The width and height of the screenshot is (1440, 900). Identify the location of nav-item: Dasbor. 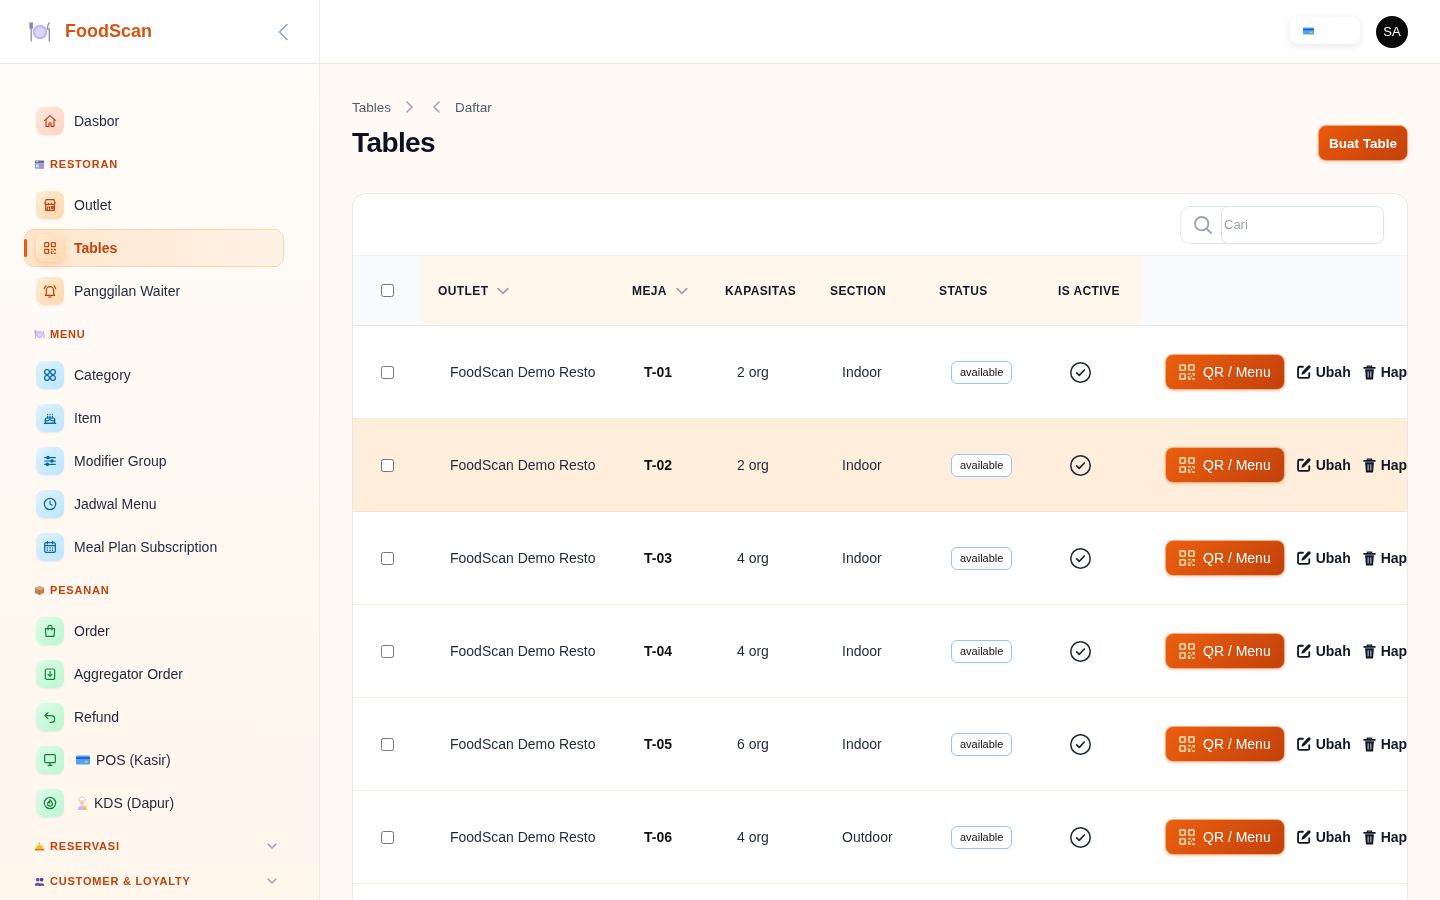
(154, 121).